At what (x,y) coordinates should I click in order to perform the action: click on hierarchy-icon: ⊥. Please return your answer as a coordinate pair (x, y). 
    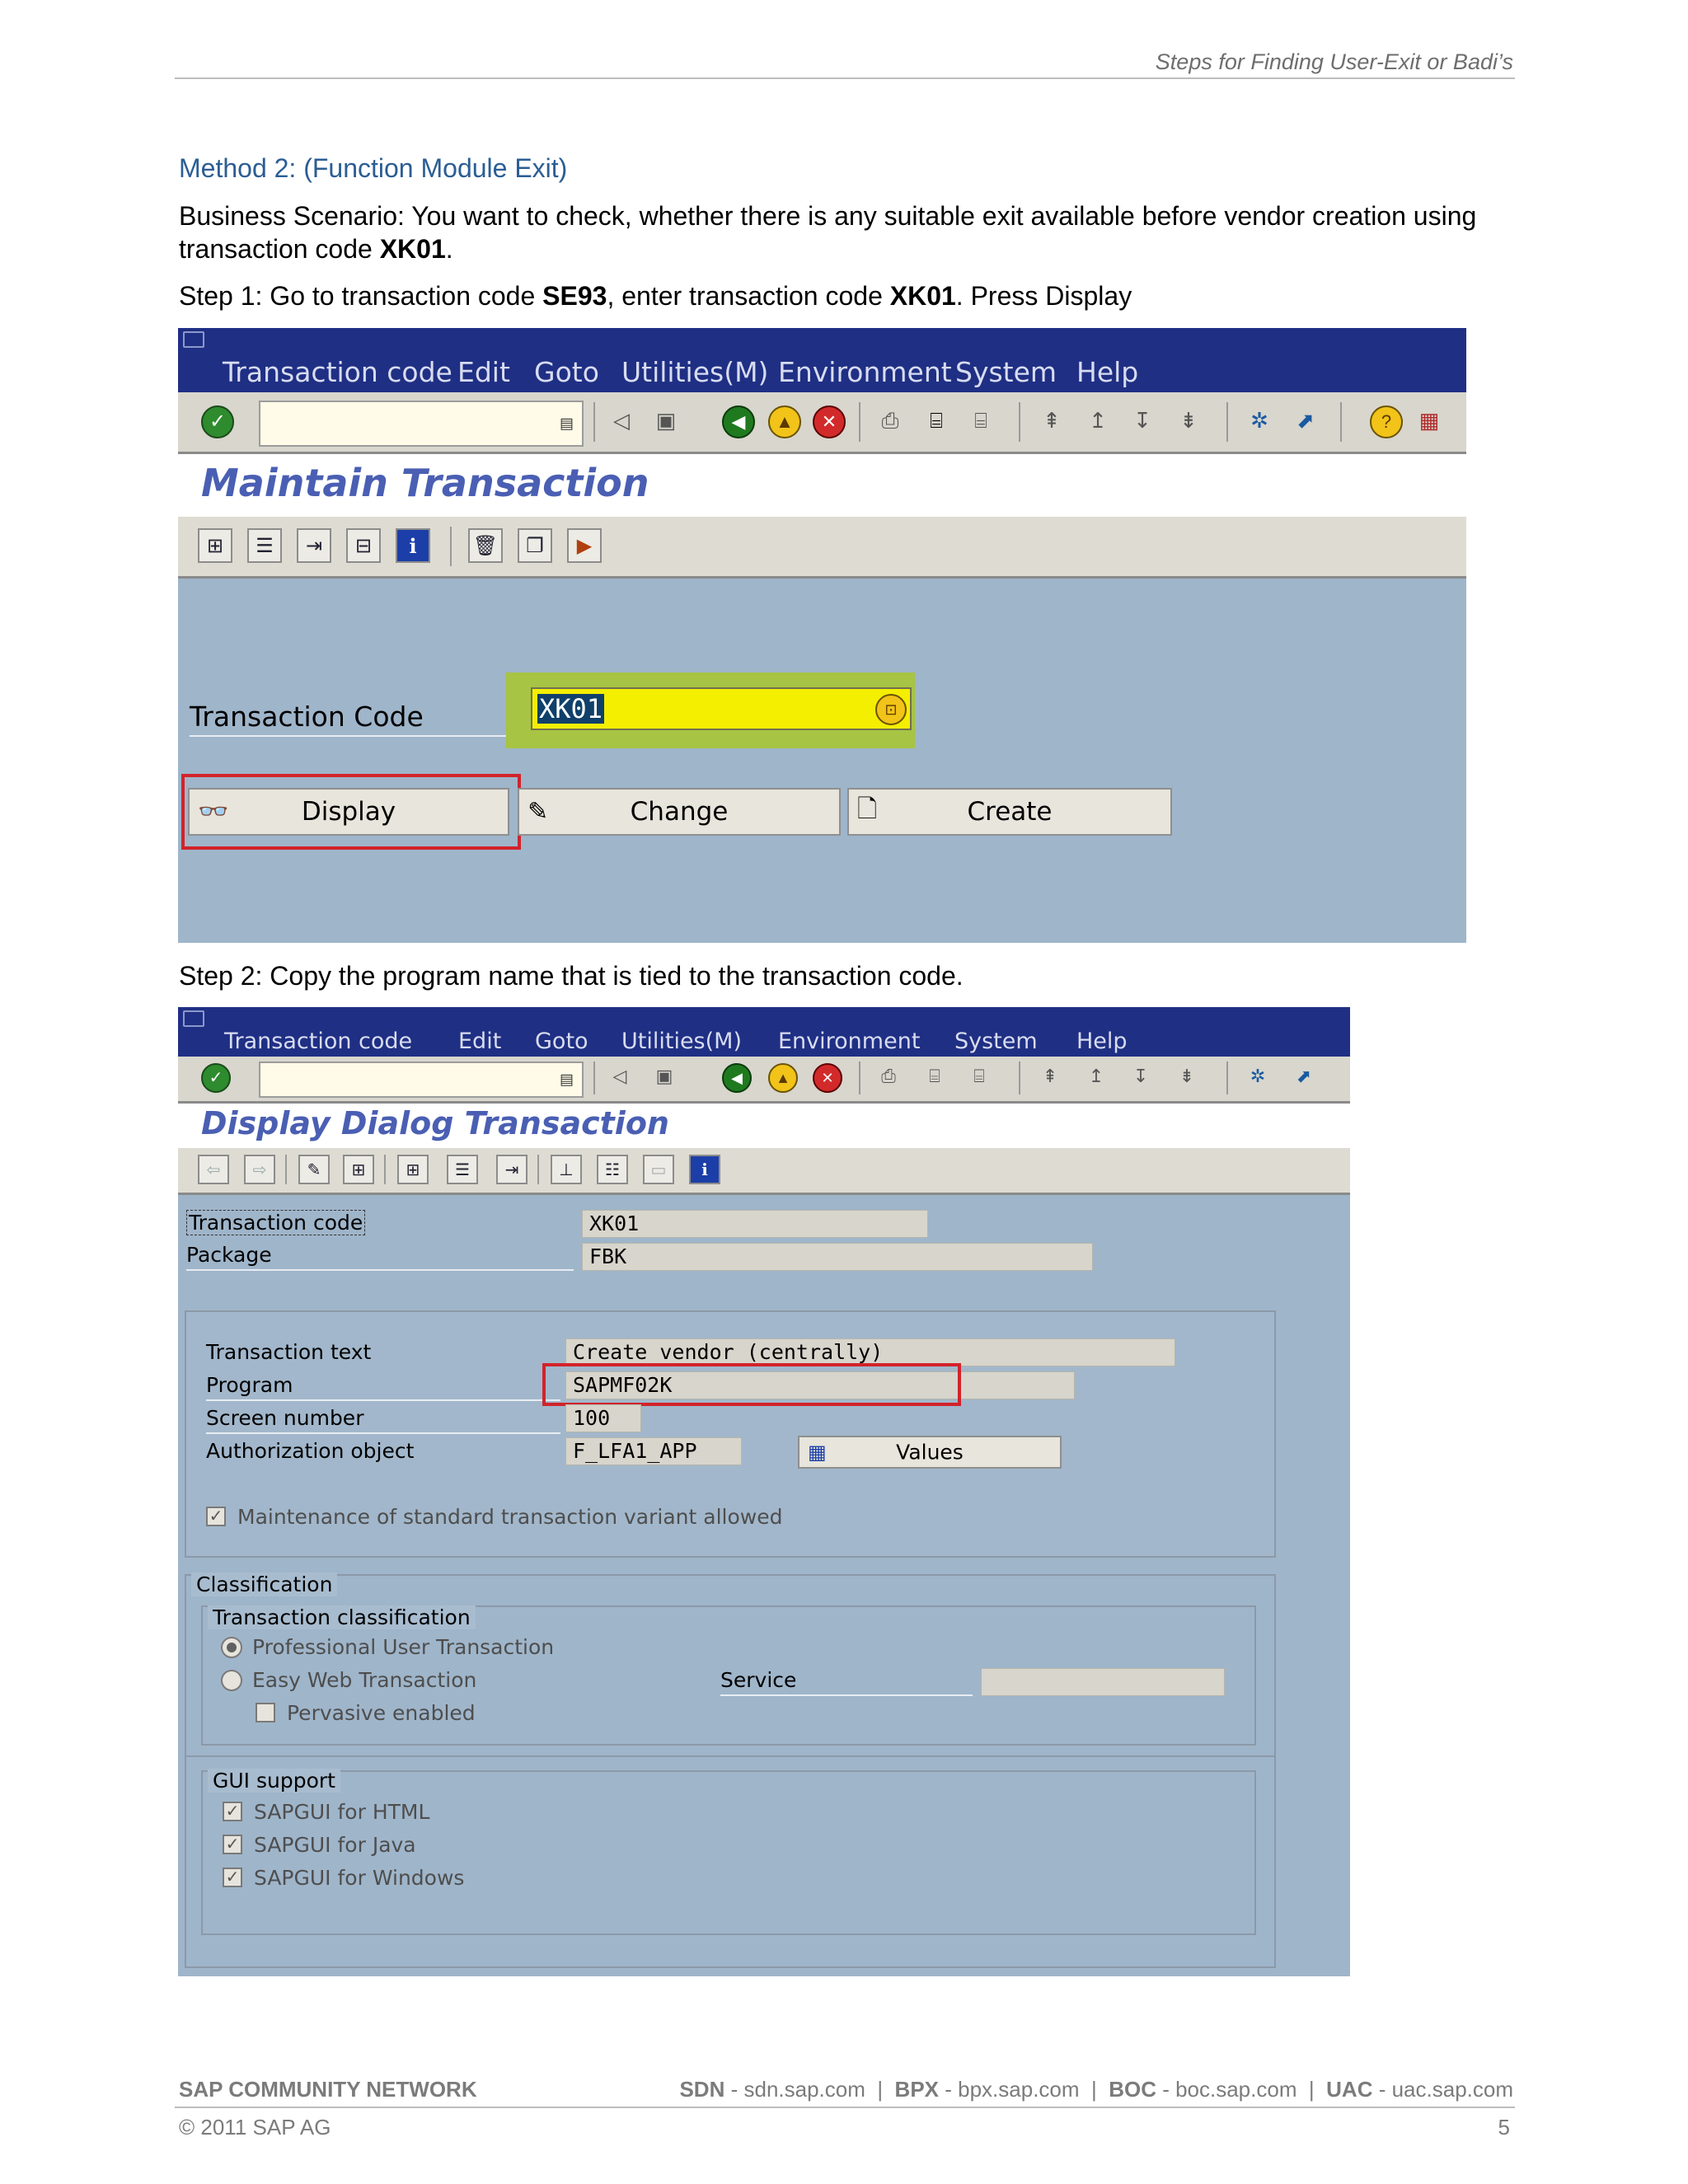
    Looking at the image, I should click on (566, 1169).